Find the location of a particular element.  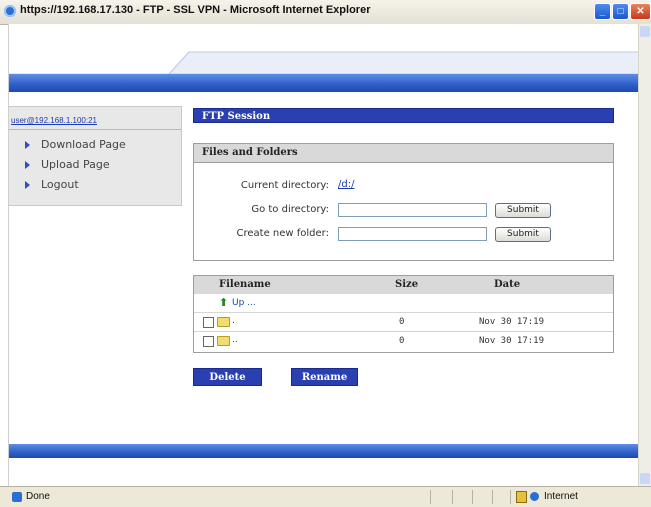

header-blue-bar is located at coordinates (324, 83).